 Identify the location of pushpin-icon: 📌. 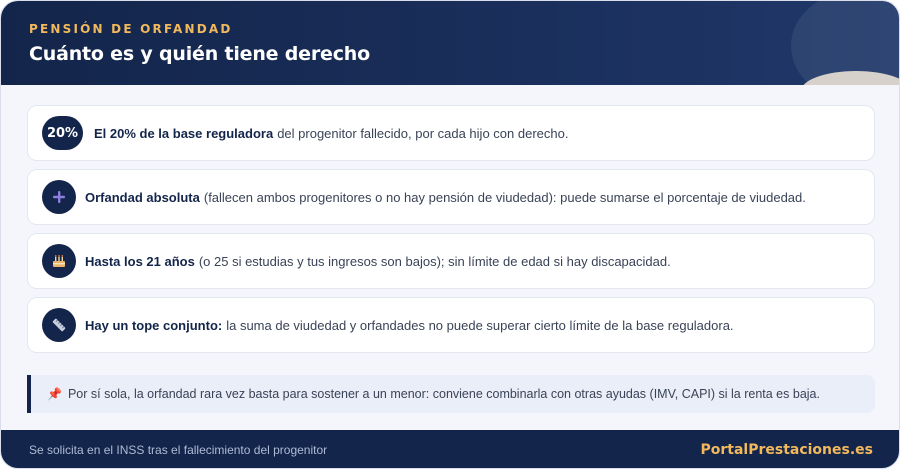
(54, 394).